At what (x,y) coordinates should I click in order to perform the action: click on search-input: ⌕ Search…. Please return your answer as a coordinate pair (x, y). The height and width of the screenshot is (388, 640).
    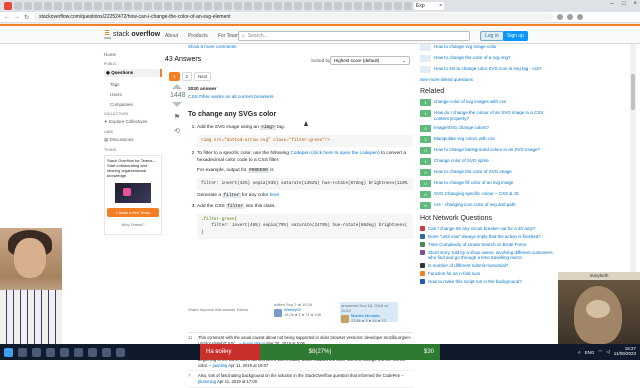
    Looking at the image, I should click on (354, 36).